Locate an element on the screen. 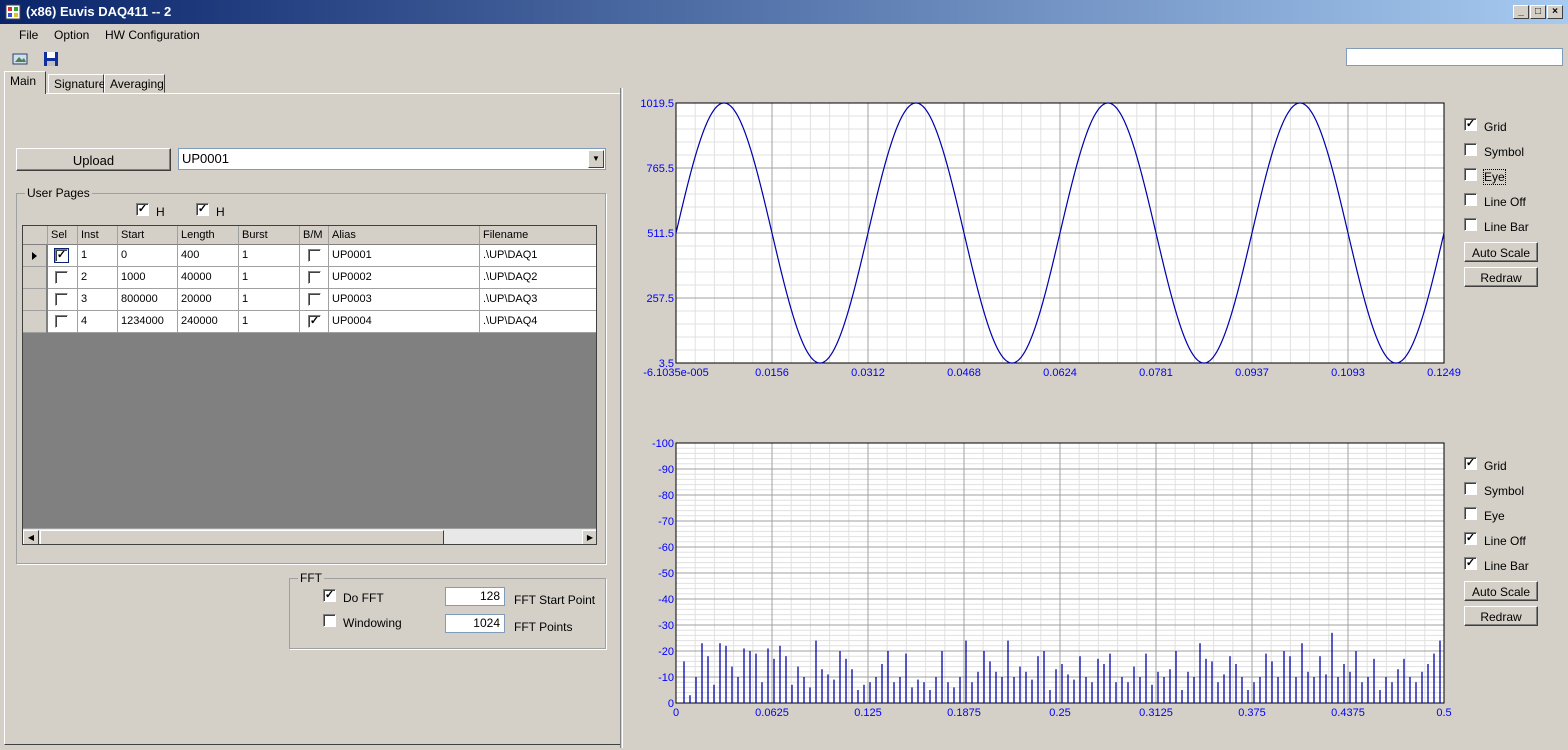 The width and height of the screenshot is (1568, 750). plot2-line-bar-checkbox: ✓ is located at coordinates (1470, 563).